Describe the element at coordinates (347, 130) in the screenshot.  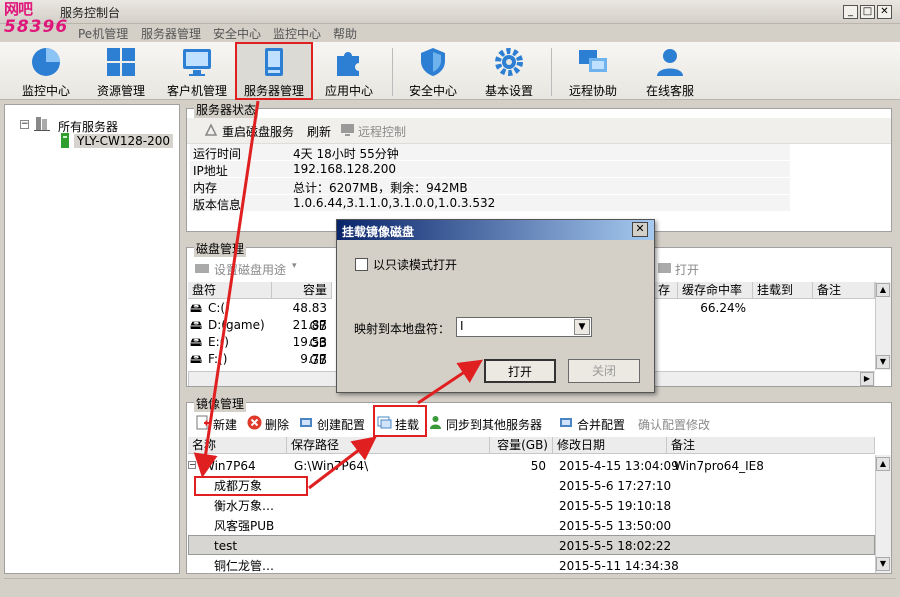
I see `remote-control-icon` at that location.